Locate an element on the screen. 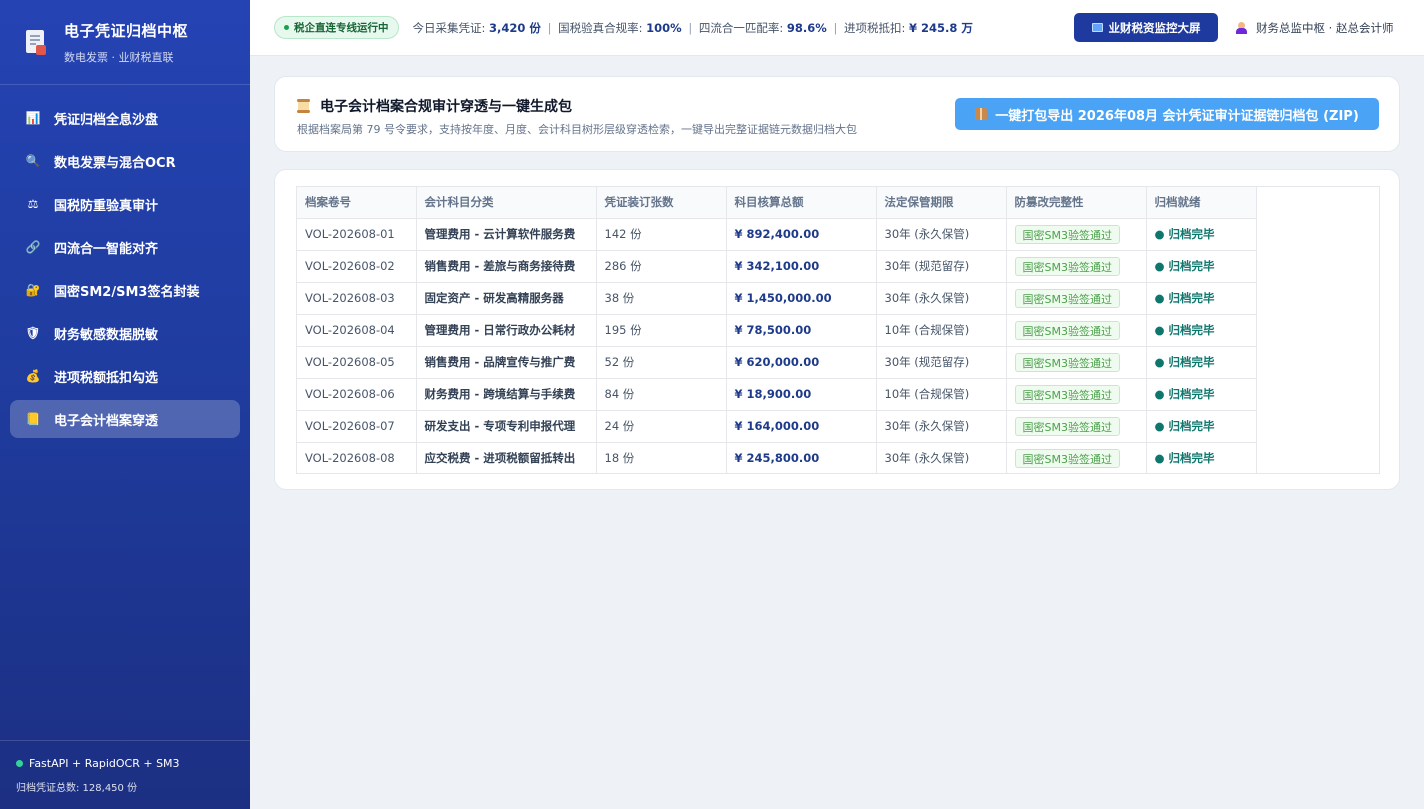 The width and height of the screenshot is (1424, 809). sidebar-item-7: 💰 进项税额抵扣勾选 is located at coordinates (125, 376).